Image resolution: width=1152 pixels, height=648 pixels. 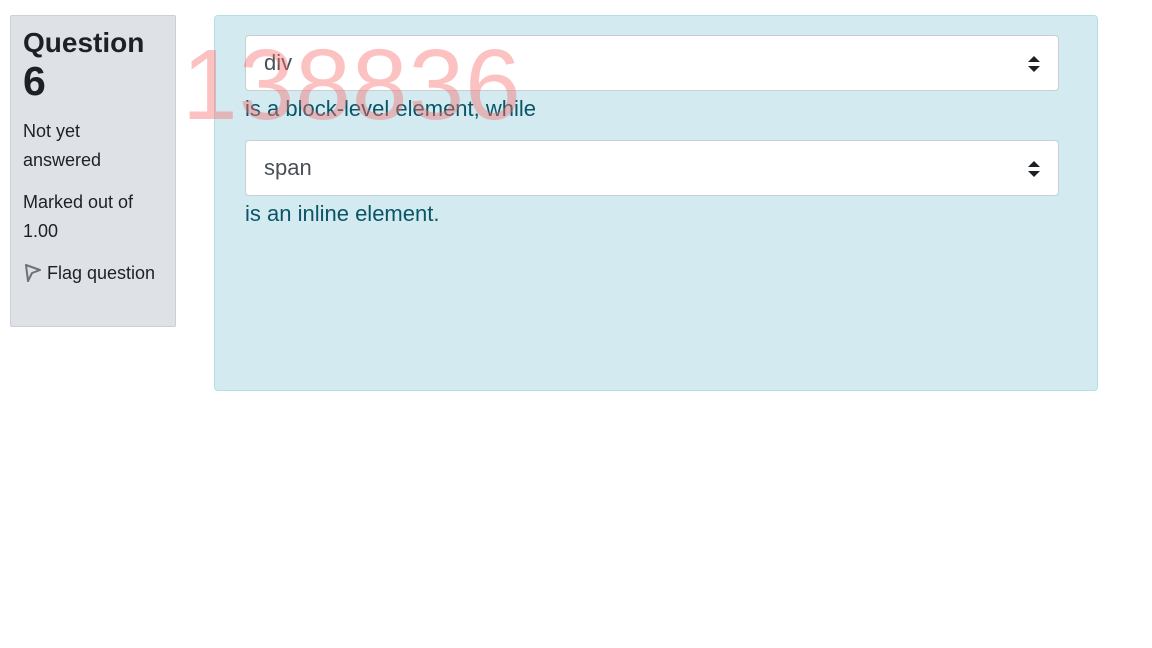 I want to click on flag-question-button: Flag question, so click(x=93, y=273).